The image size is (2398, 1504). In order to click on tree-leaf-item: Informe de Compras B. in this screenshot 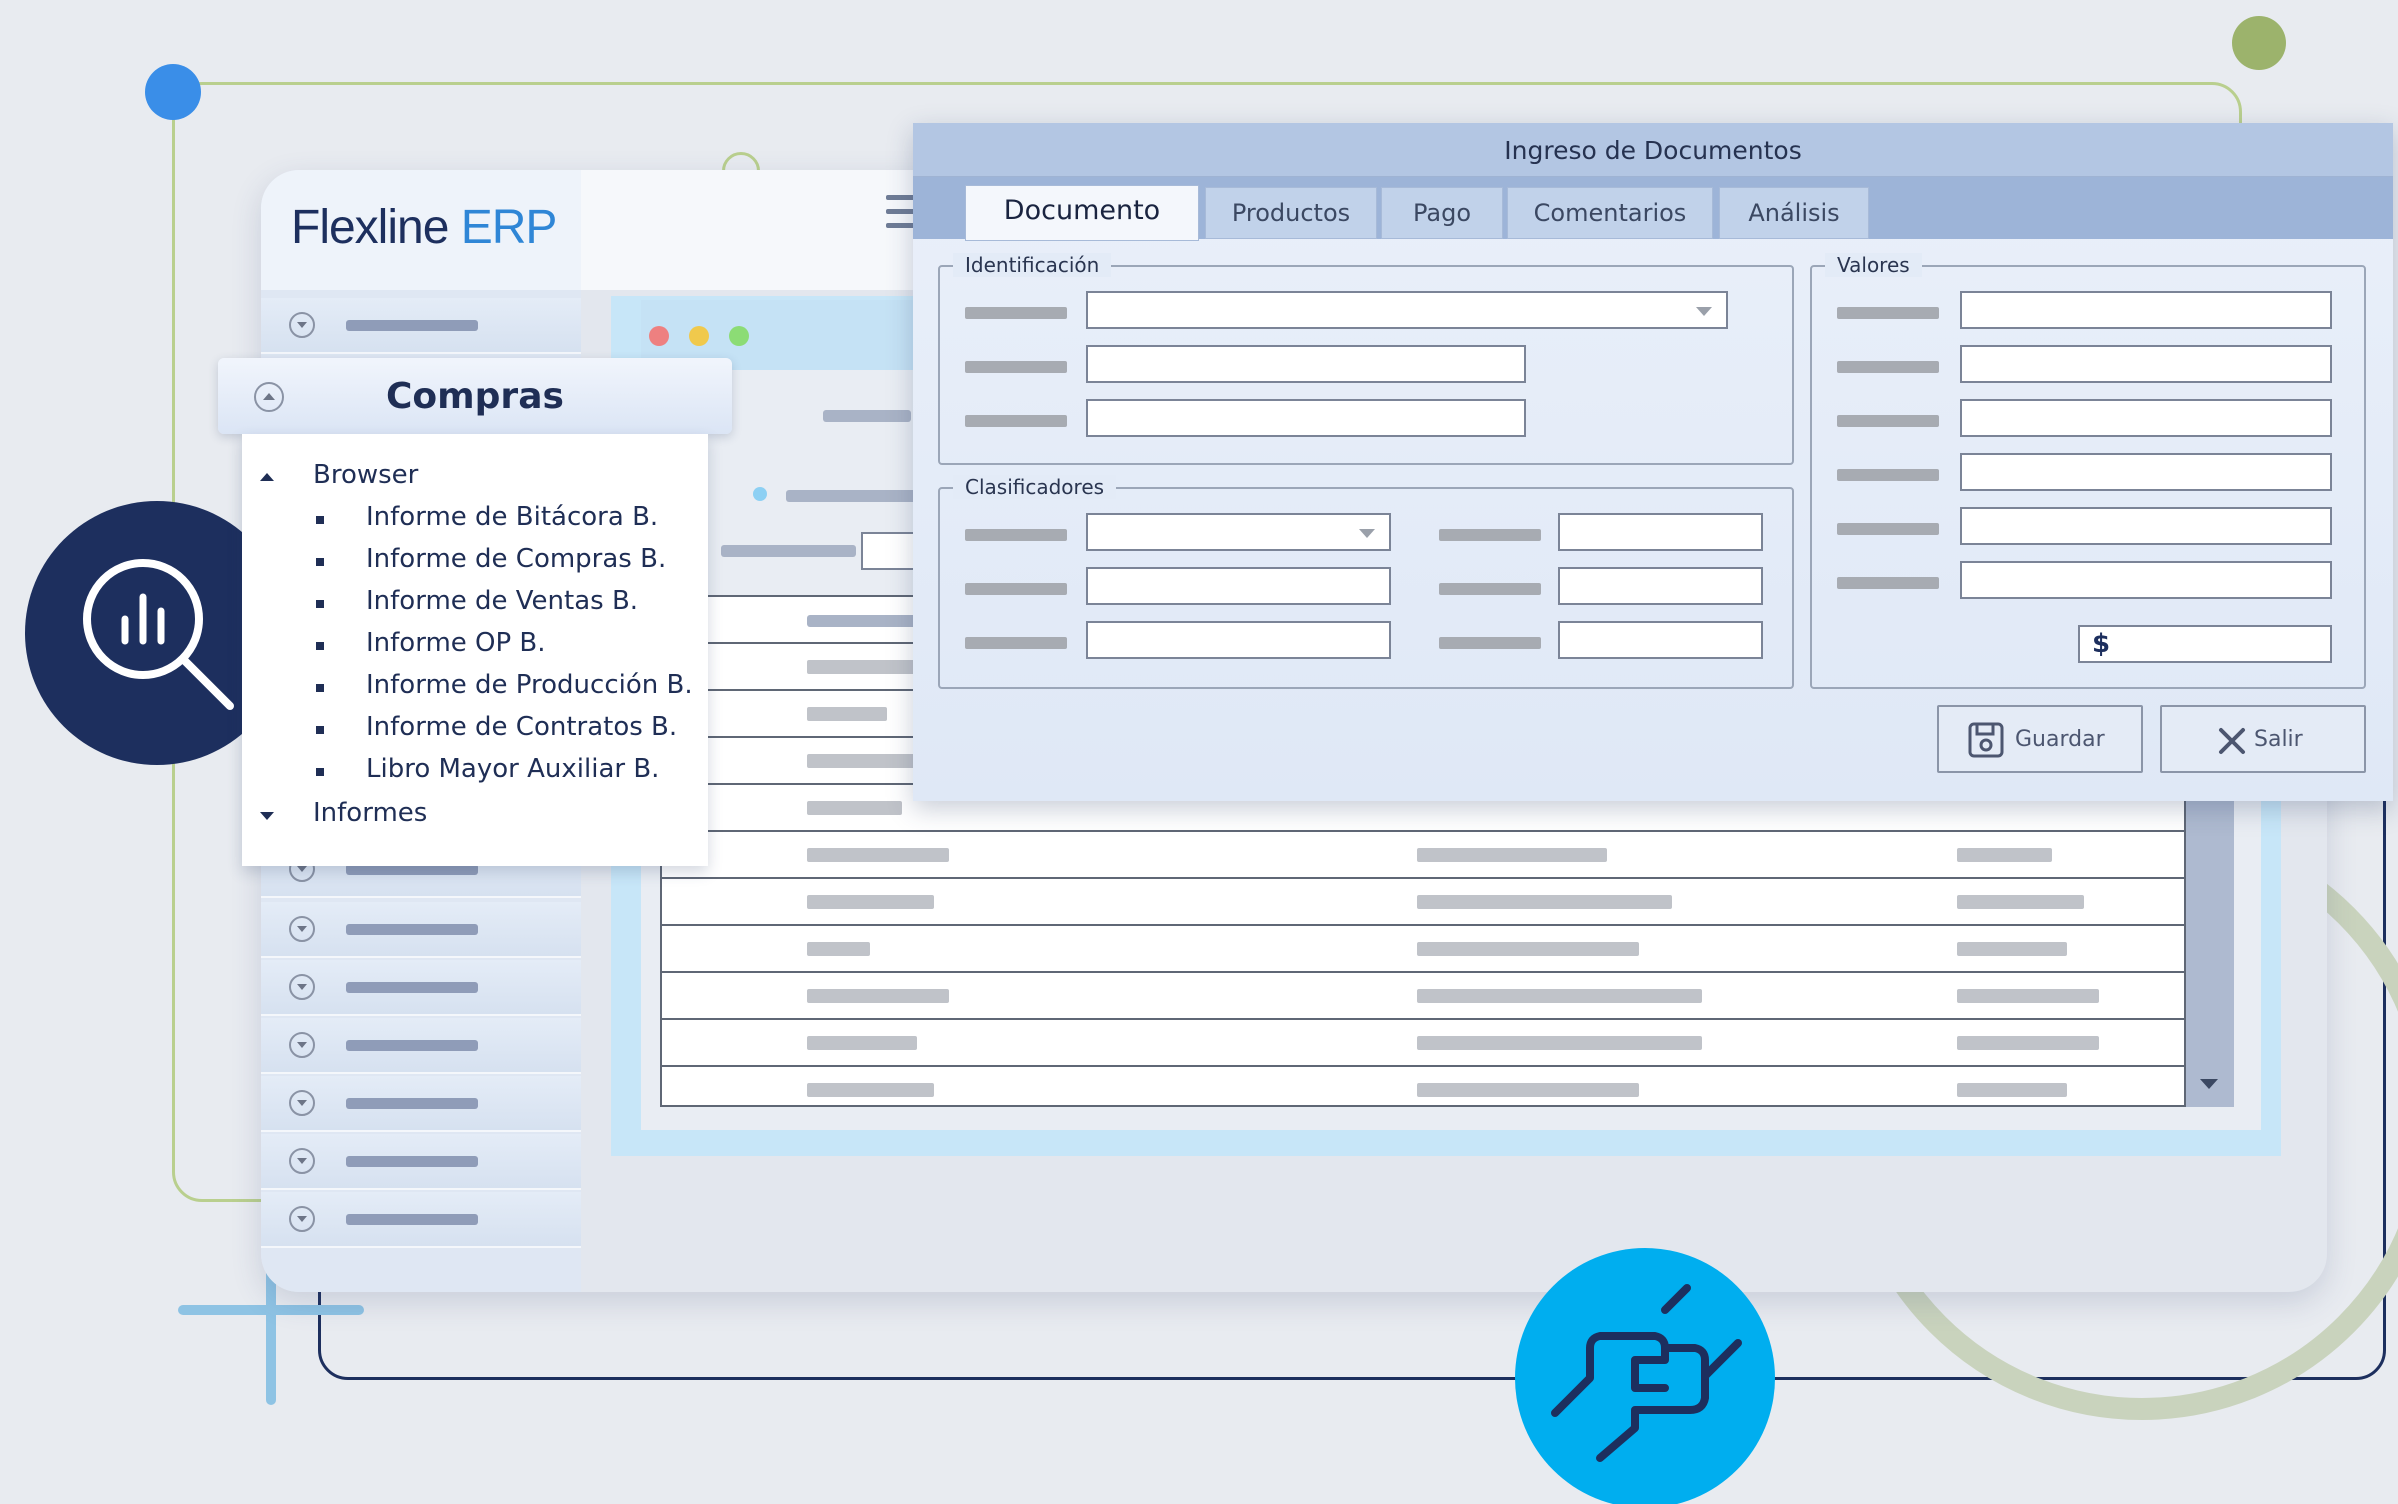, I will do `click(516, 559)`.